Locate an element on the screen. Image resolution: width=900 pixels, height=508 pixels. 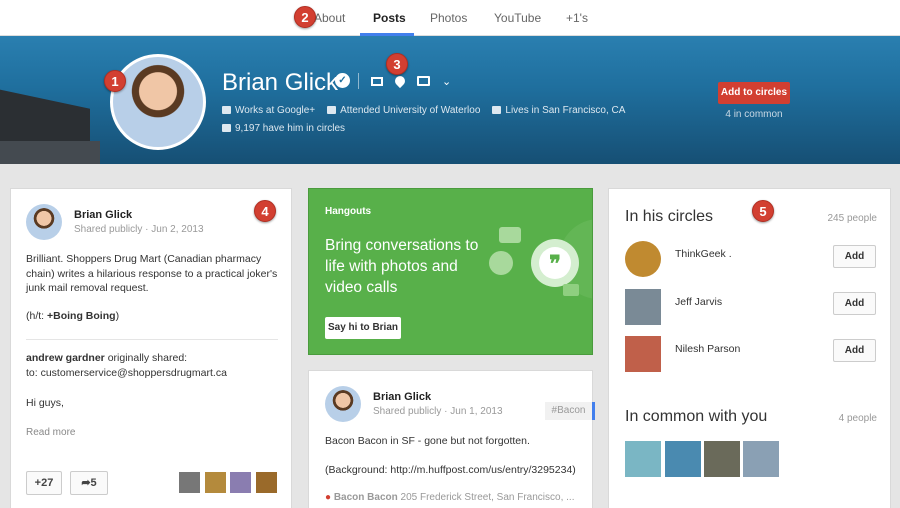
tab-posts: Posts is located at coordinates (389, 18).